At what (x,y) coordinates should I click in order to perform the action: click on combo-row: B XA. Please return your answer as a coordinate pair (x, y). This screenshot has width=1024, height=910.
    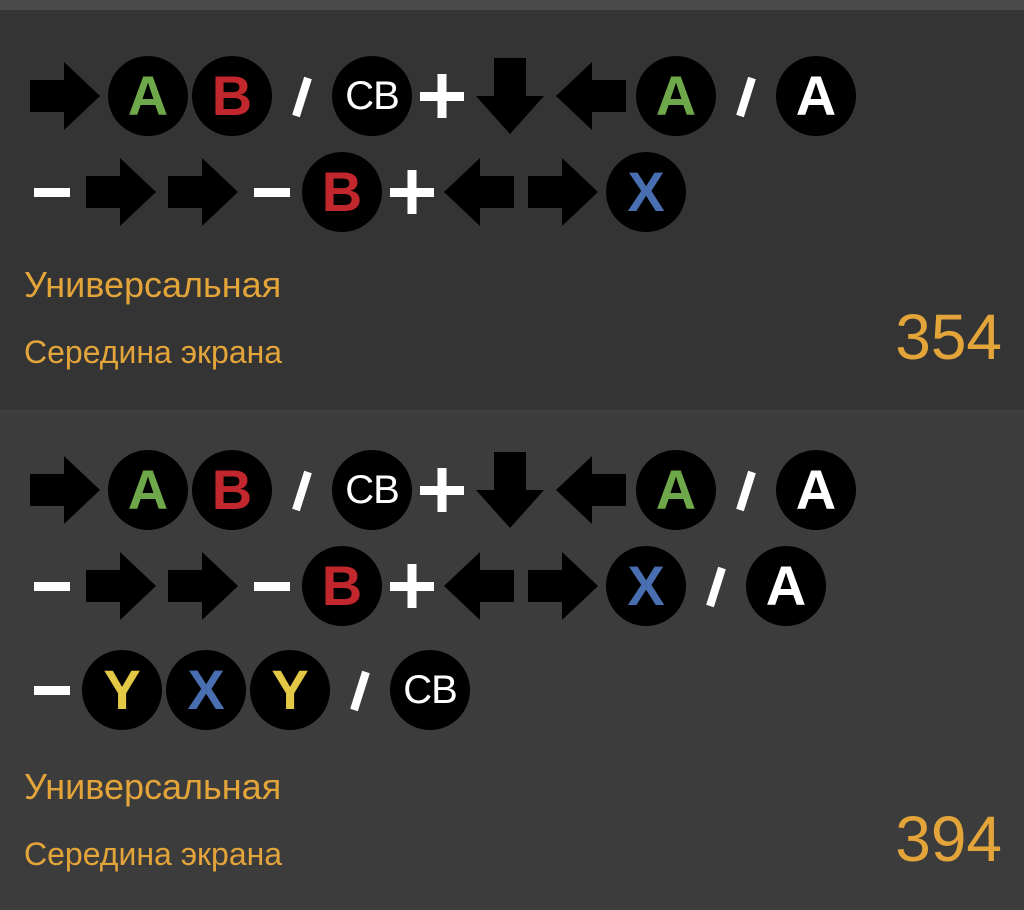
    Looking at the image, I should click on (426, 586).